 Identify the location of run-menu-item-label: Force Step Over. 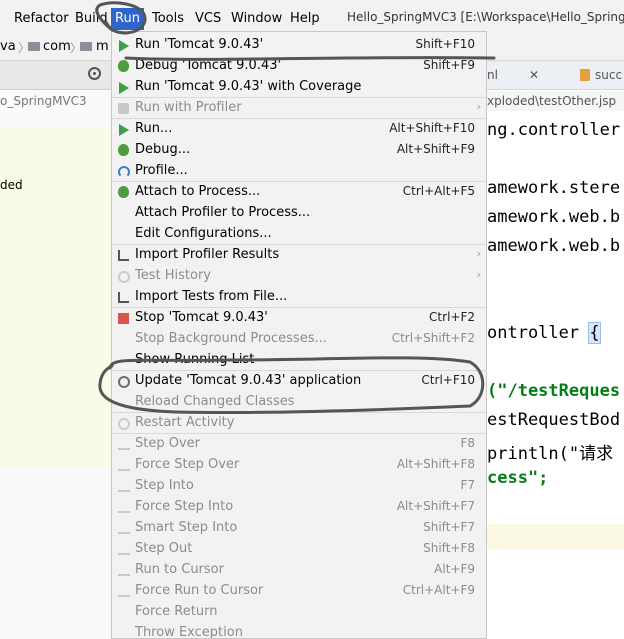
(187, 464).